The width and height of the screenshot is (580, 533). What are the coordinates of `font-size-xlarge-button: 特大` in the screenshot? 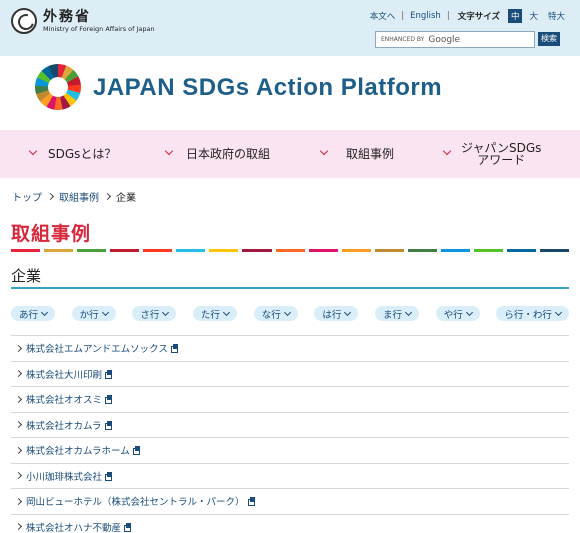 It's located at (556, 16).